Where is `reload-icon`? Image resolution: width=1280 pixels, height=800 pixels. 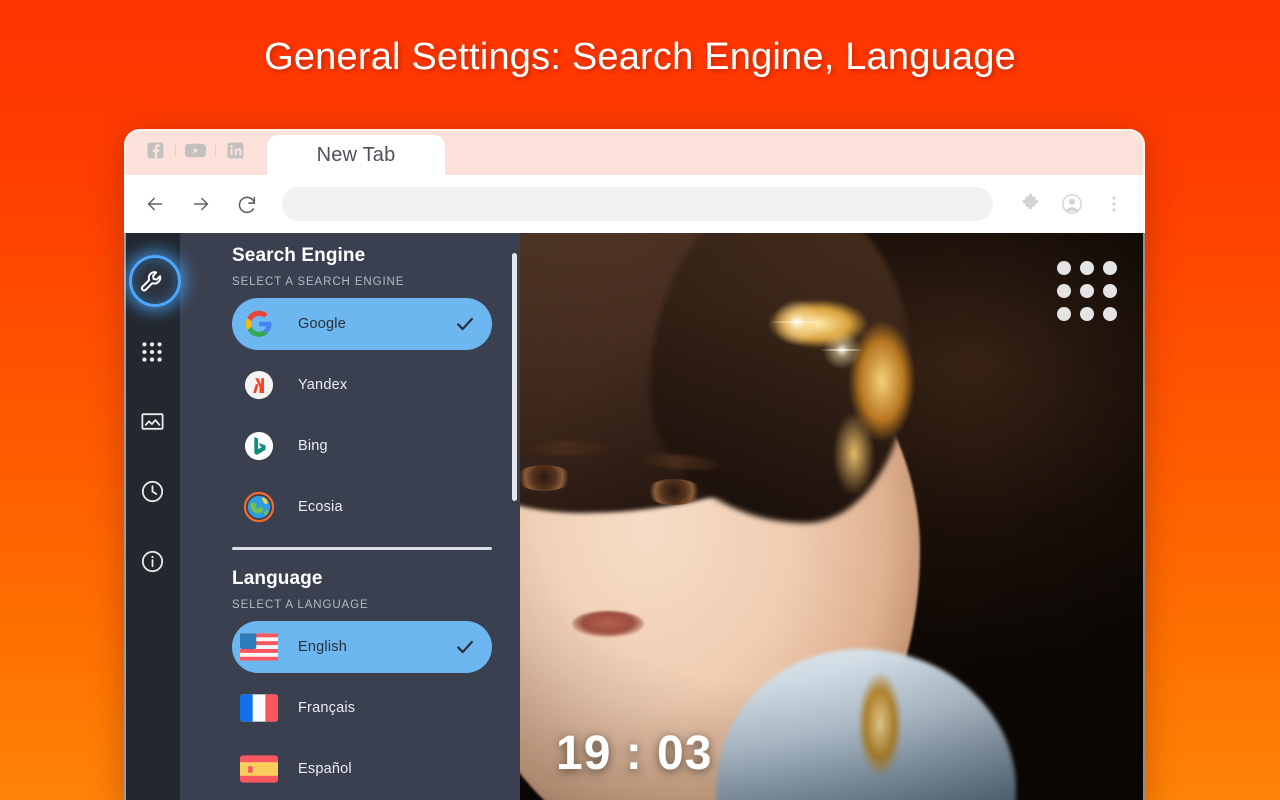
reload-icon is located at coordinates (247, 204).